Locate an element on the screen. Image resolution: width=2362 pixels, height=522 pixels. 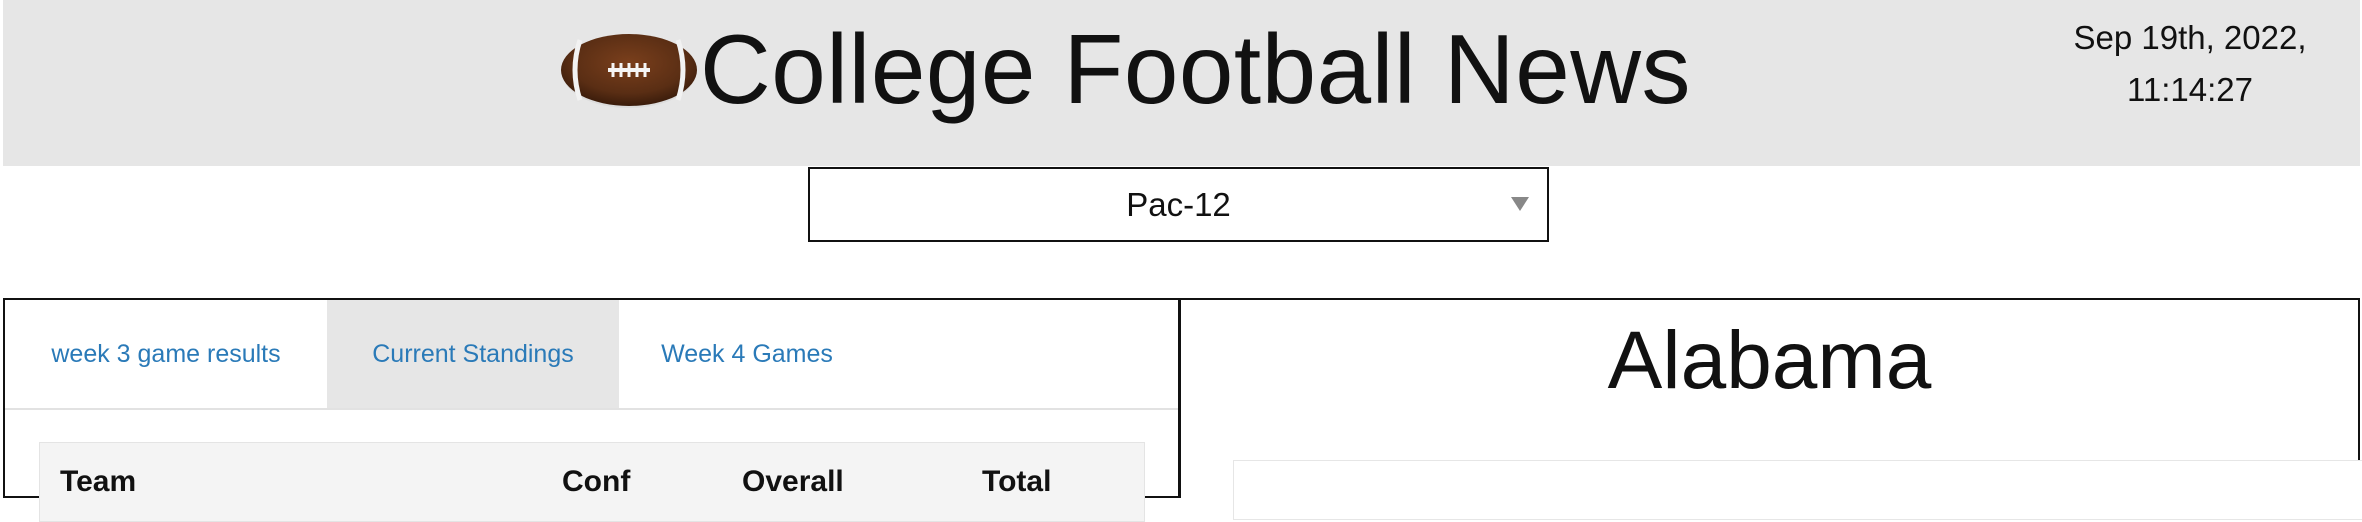
current-date: Sep 19th, 2022, is located at coordinates (2190, 37).